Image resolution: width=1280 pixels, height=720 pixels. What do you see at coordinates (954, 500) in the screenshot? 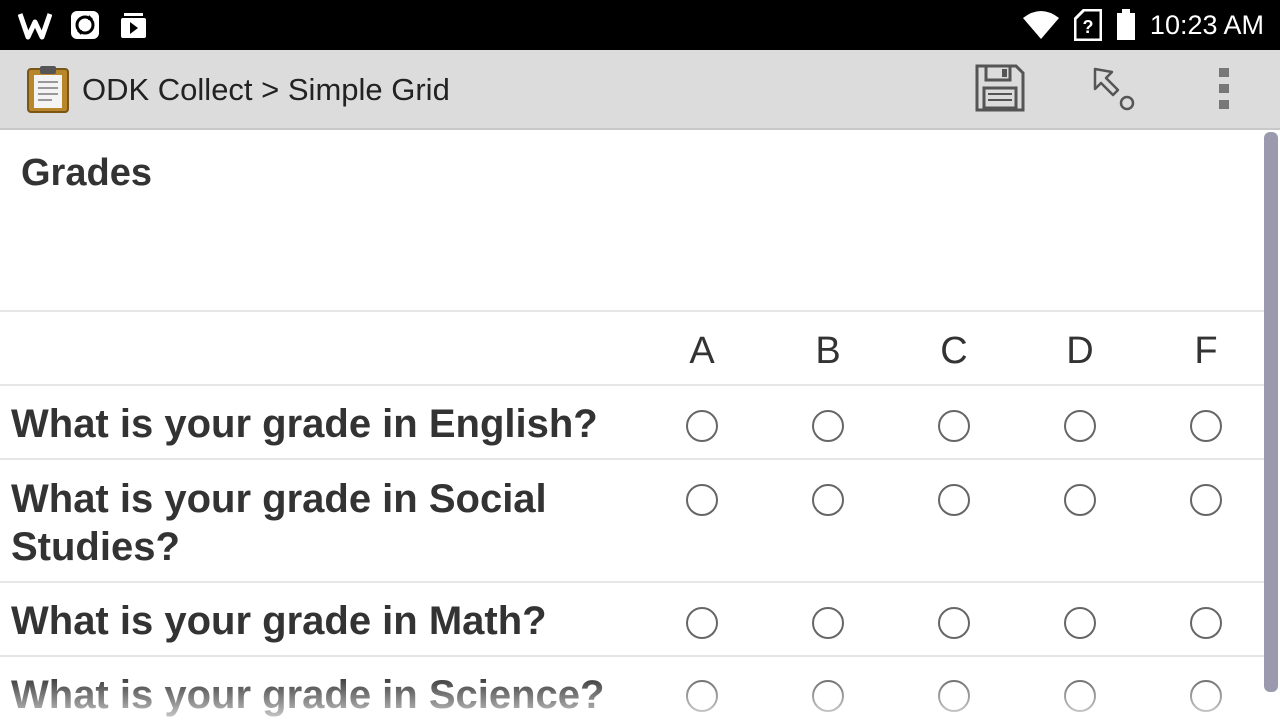
I see `radio-social-studies-c` at bounding box center [954, 500].